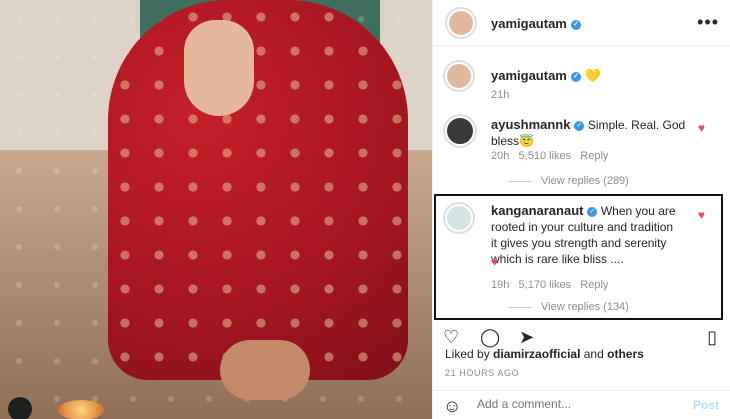 This screenshot has width=730, height=419. Describe the element at coordinates (578, 257) in the screenshot. I see `highlight-box` at that location.